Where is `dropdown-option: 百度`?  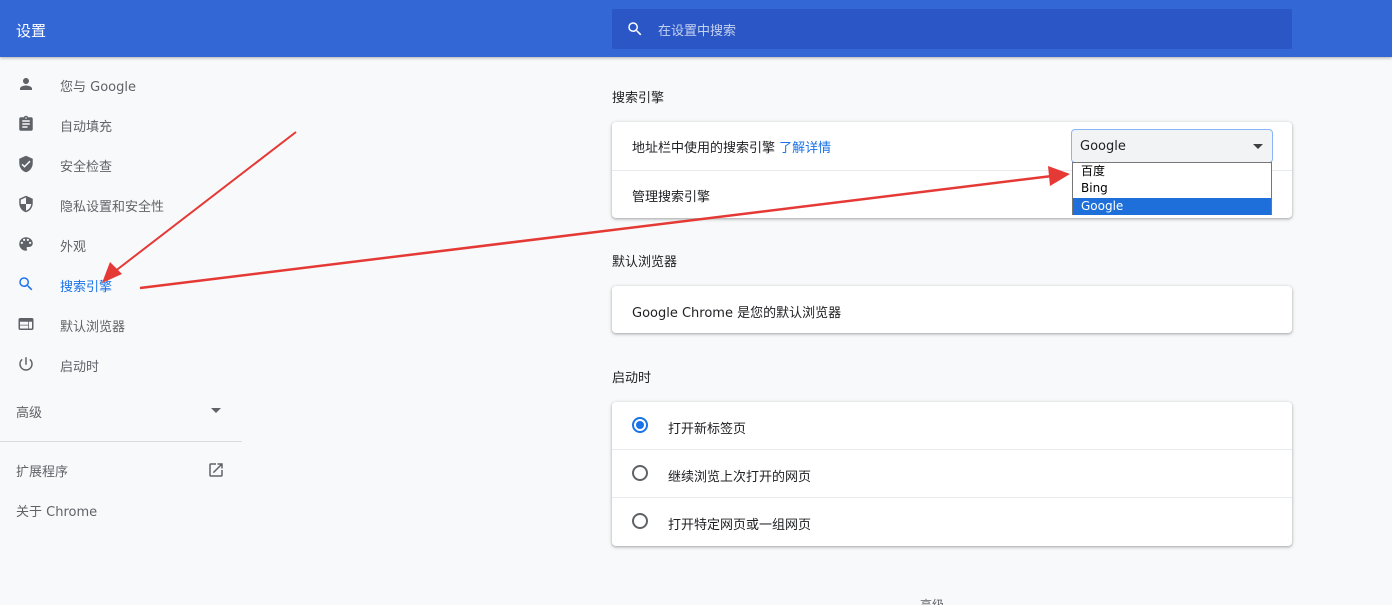 dropdown-option: 百度 is located at coordinates (1172, 171).